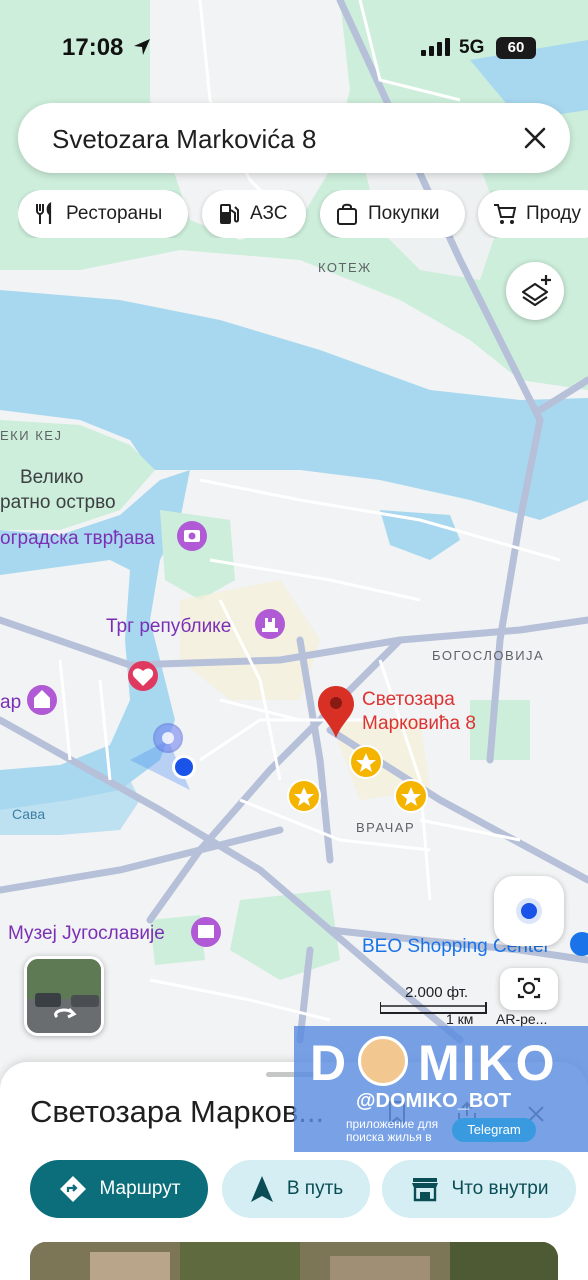  What do you see at coordinates (460, 1019) in the screenshot?
I see `scale-km: 1 км` at bounding box center [460, 1019].